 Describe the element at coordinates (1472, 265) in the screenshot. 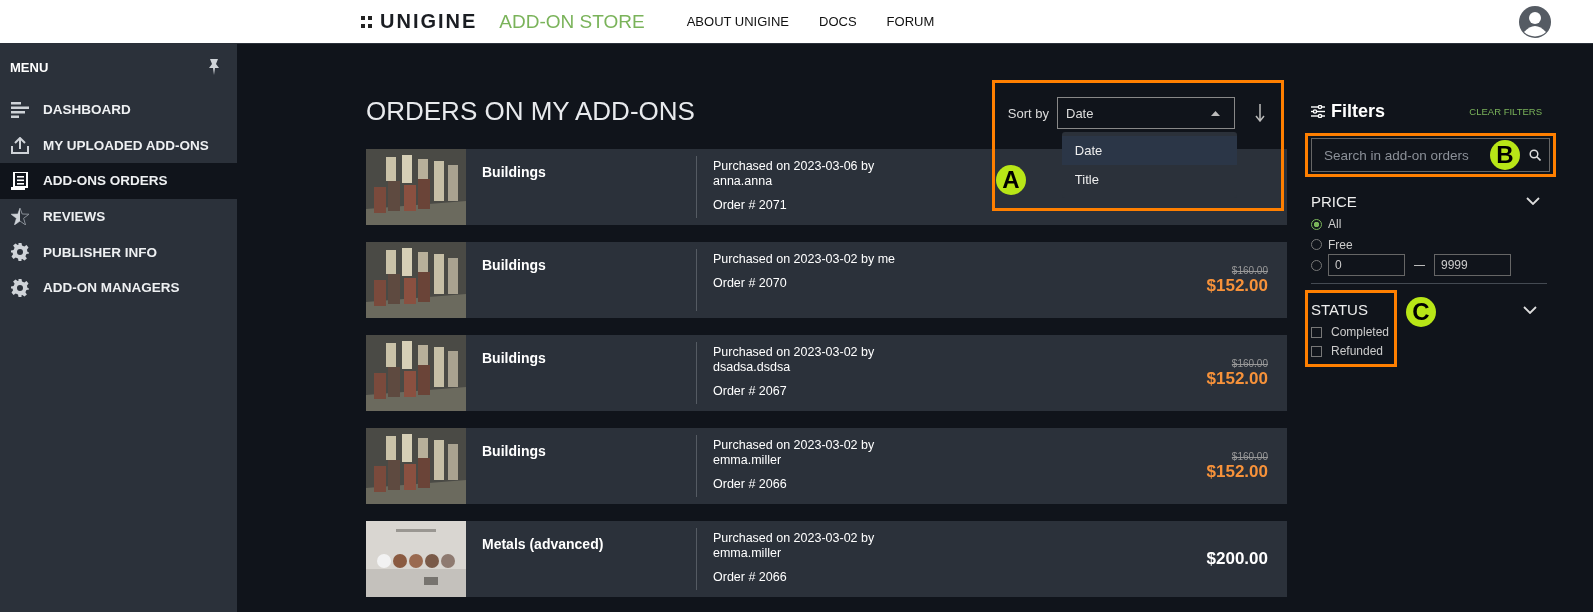

I see `max-price-field: 9999` at that location.